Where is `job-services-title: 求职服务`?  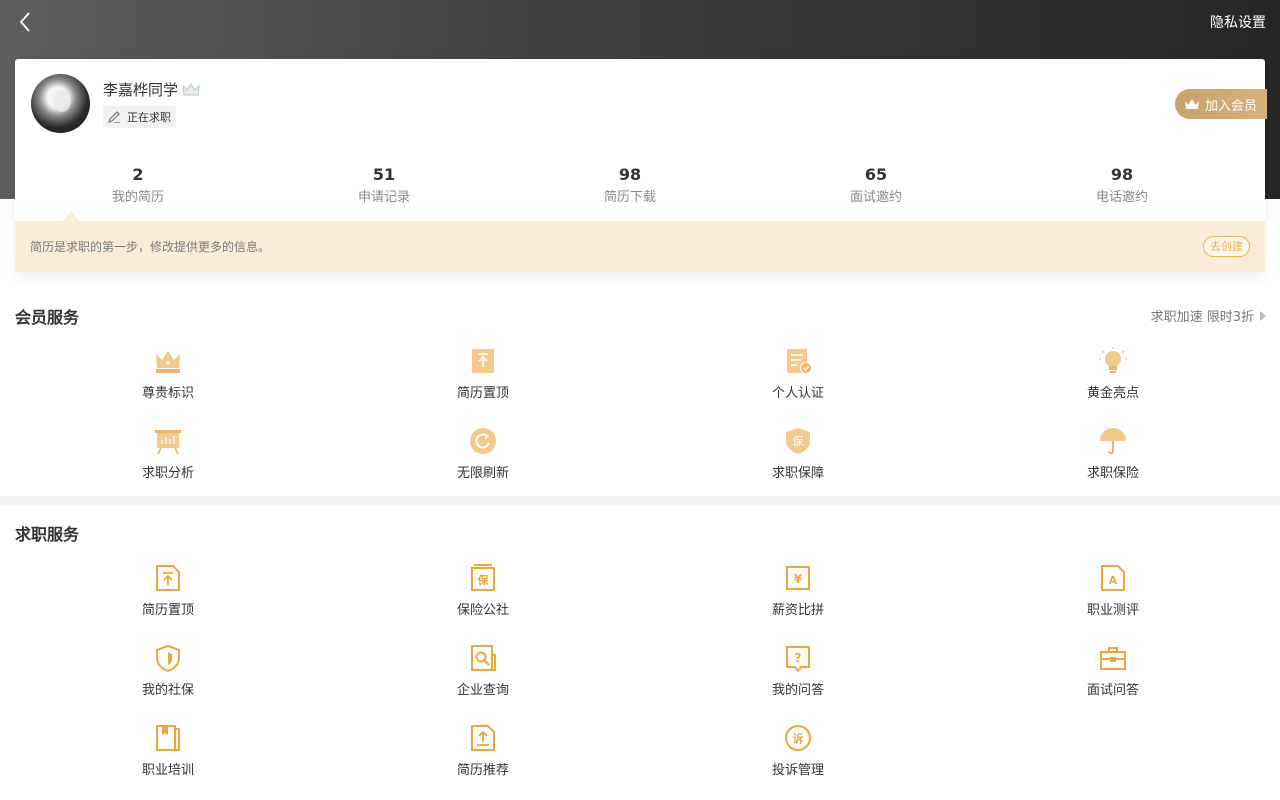 job-services-title: 求职服务 is located at coordinates (47, 534).